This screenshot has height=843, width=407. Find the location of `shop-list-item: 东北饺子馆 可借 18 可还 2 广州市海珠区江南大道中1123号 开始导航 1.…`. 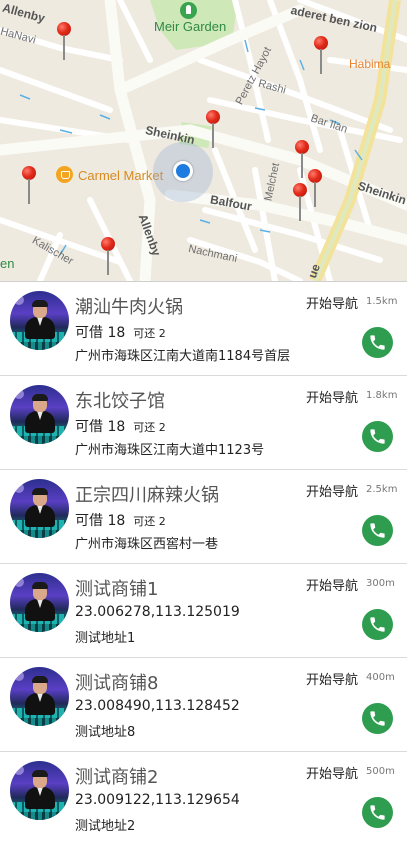

shop-list-item: 东北饺子馆 可借 18 可还 2 广州市海珠区江南大道中1123号 开始导航 1.… is located at coordinates (203, 423).